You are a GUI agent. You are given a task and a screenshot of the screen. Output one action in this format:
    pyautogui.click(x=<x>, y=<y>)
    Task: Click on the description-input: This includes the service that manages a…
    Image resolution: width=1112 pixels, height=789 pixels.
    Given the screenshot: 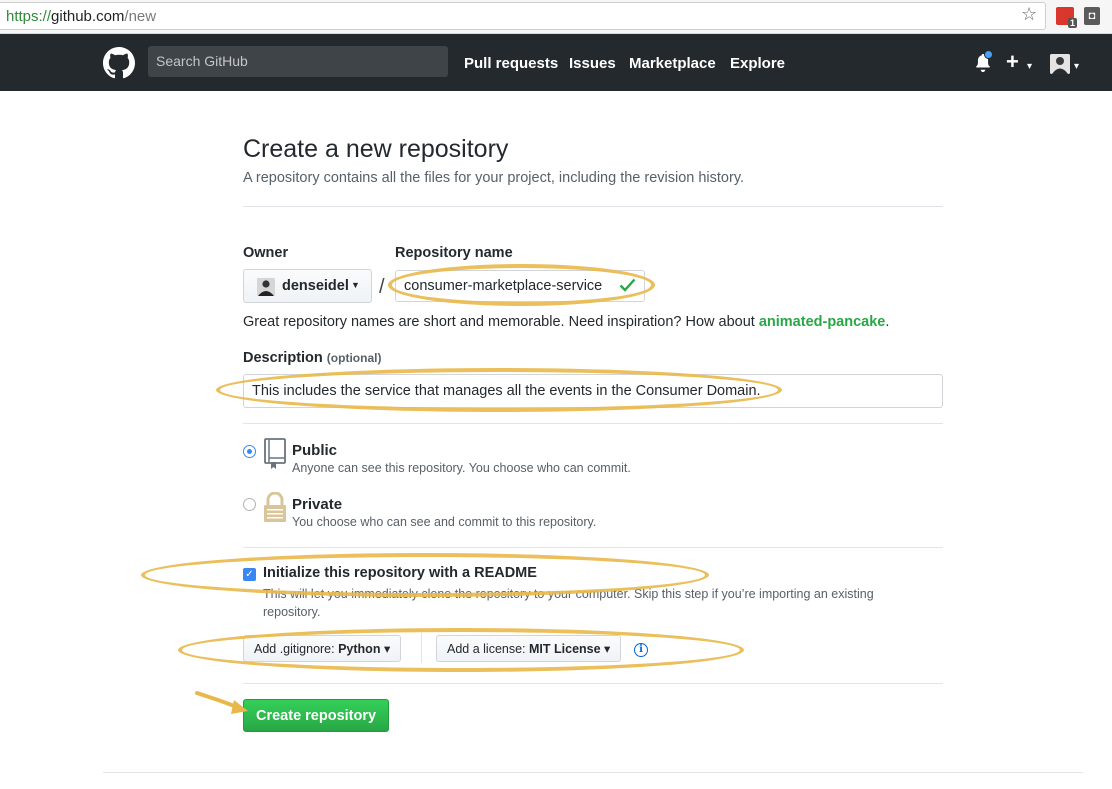 What is the action you would take?
    pyautogui.click(x=593, y=391)
    